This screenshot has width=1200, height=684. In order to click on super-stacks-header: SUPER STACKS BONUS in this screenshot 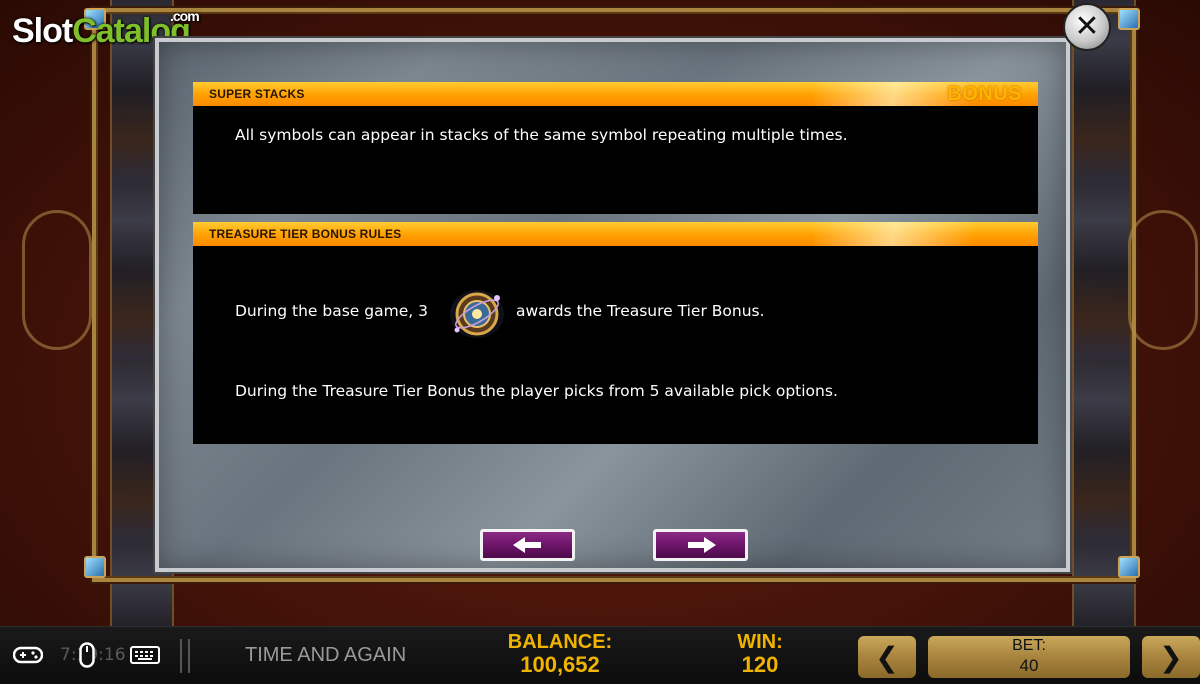, I will do `click(615, 94)`.